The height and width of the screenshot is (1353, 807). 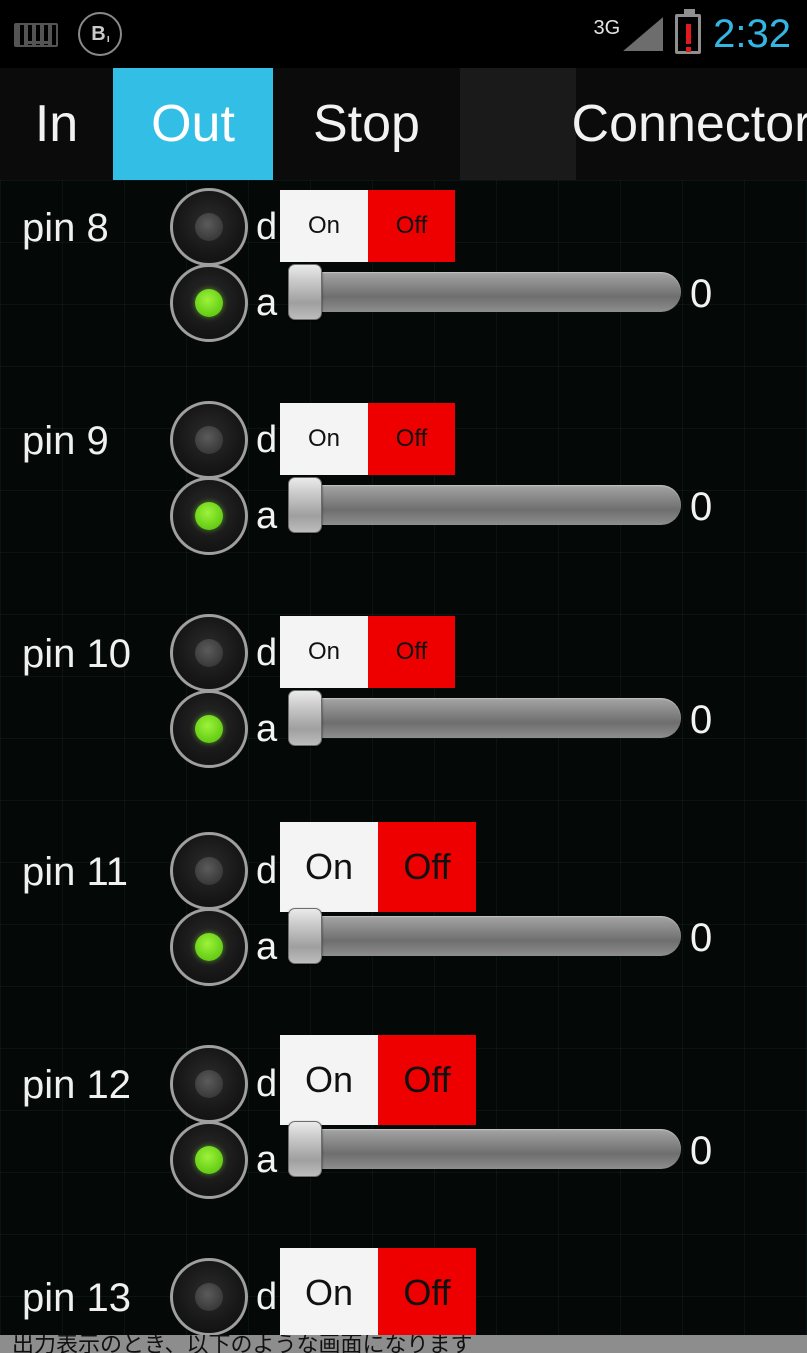 I want to click on page-caption: 出力表示のとき、以下のような画面になります, so click(x=403, y=1344).